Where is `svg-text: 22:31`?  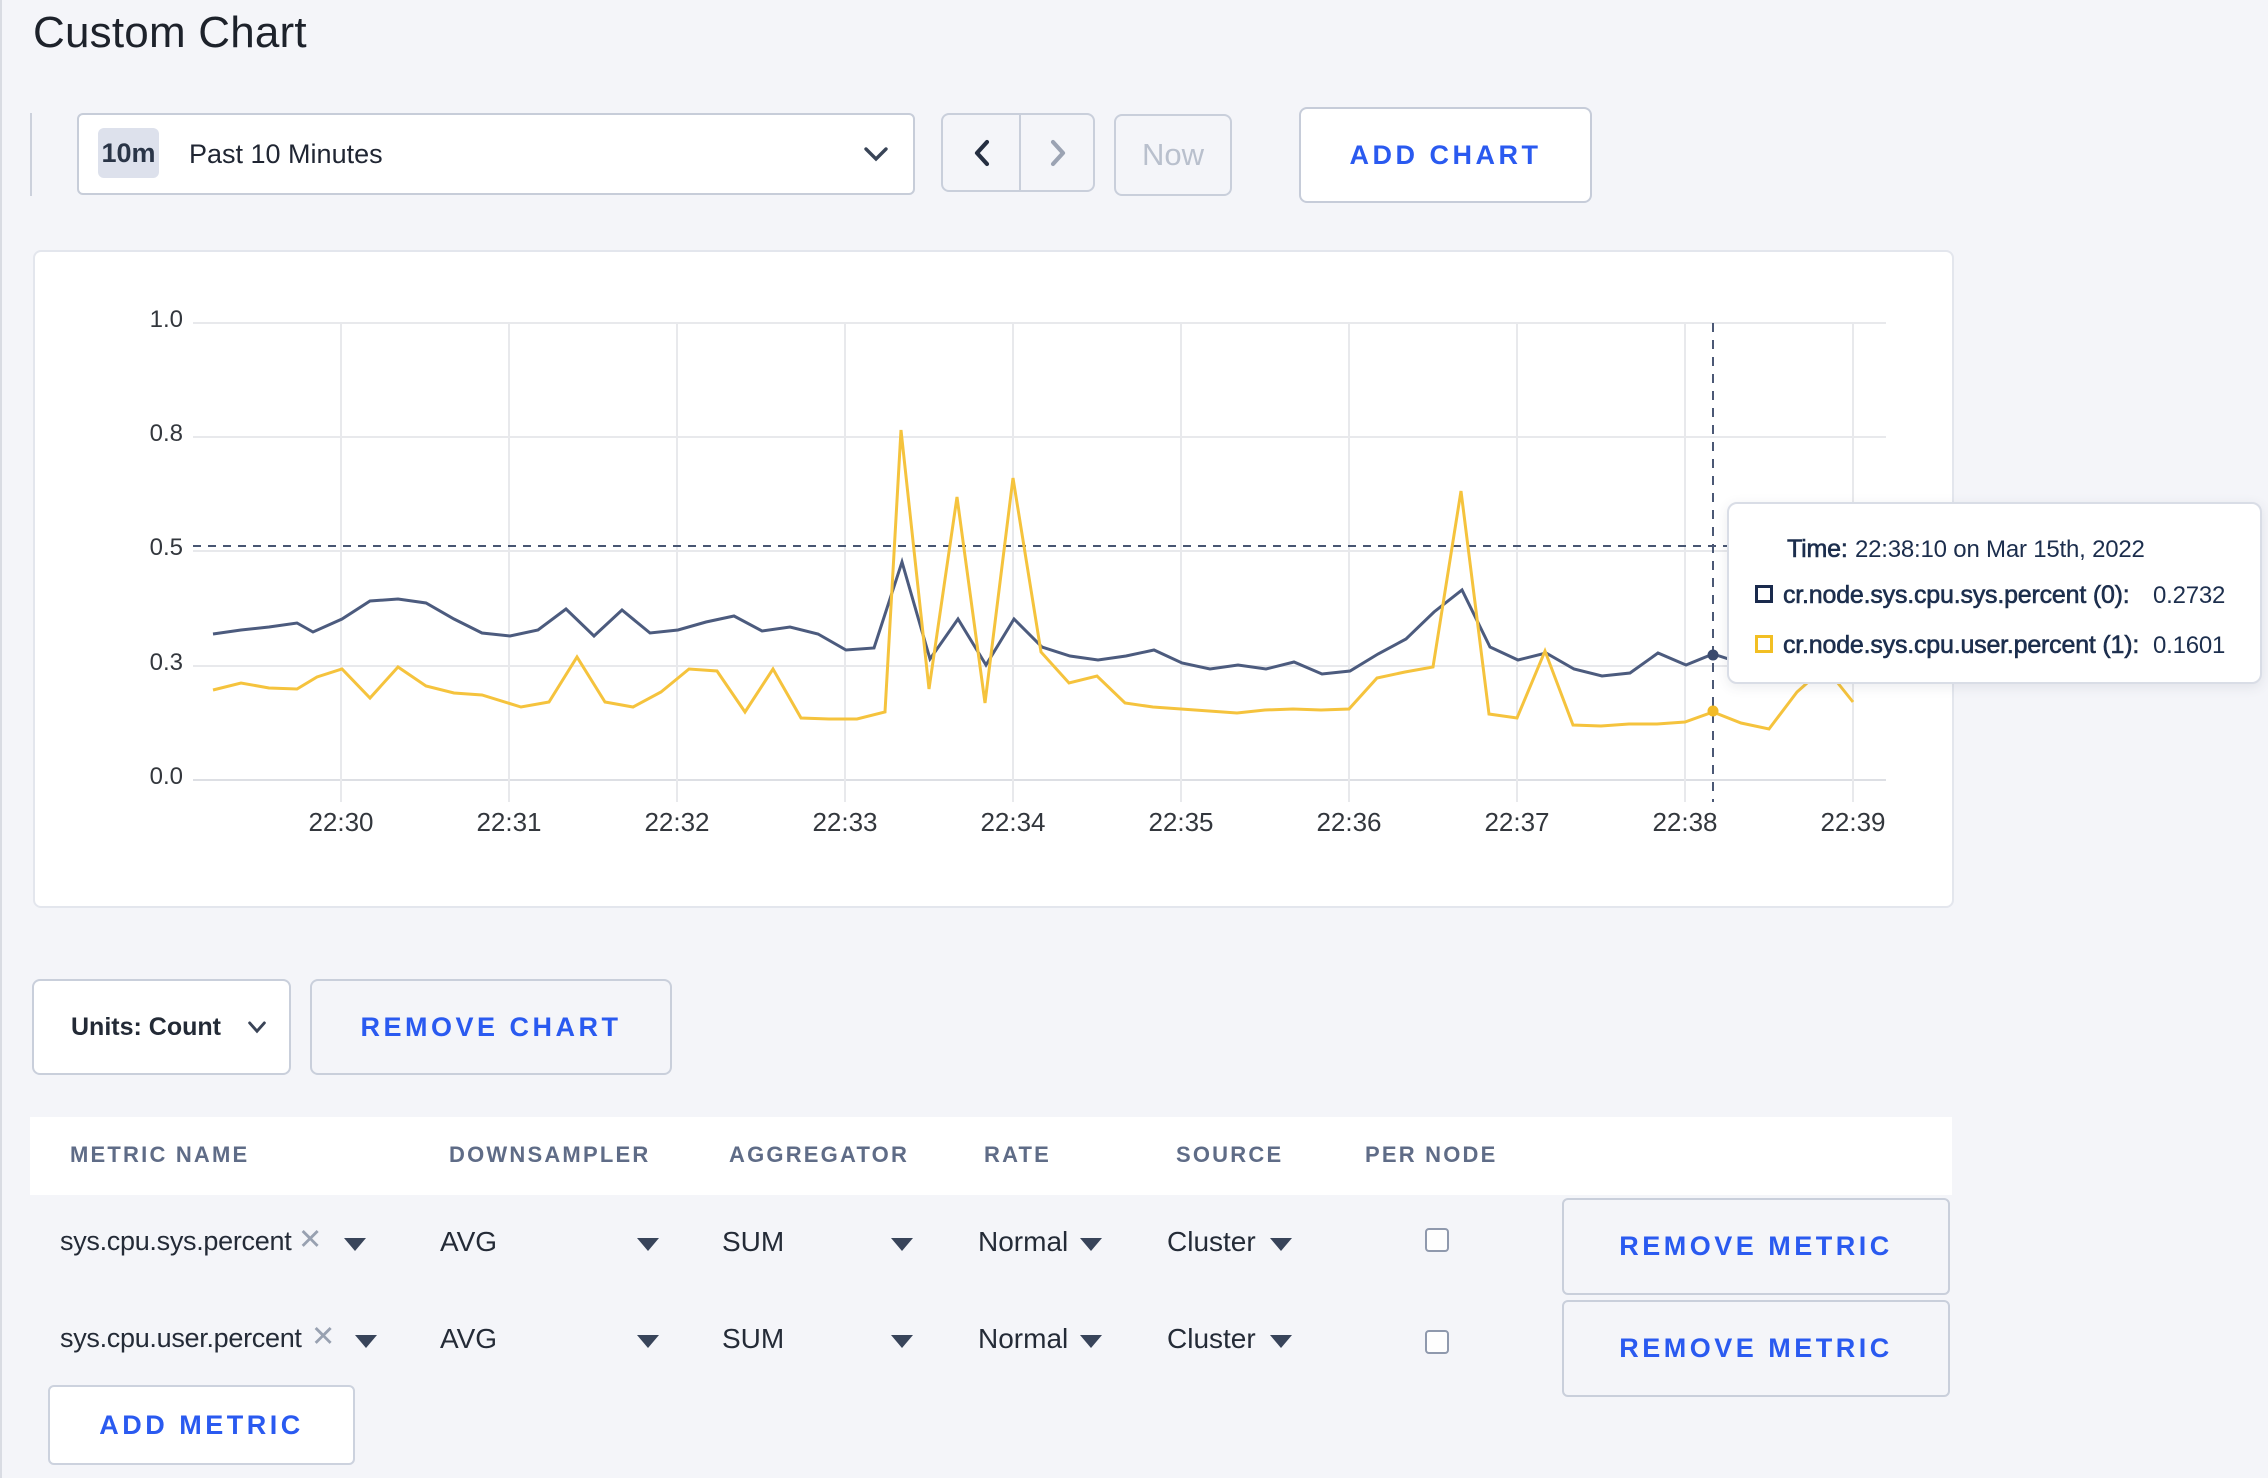 svg-text: 22:31 is located at coordinates (508, 822).